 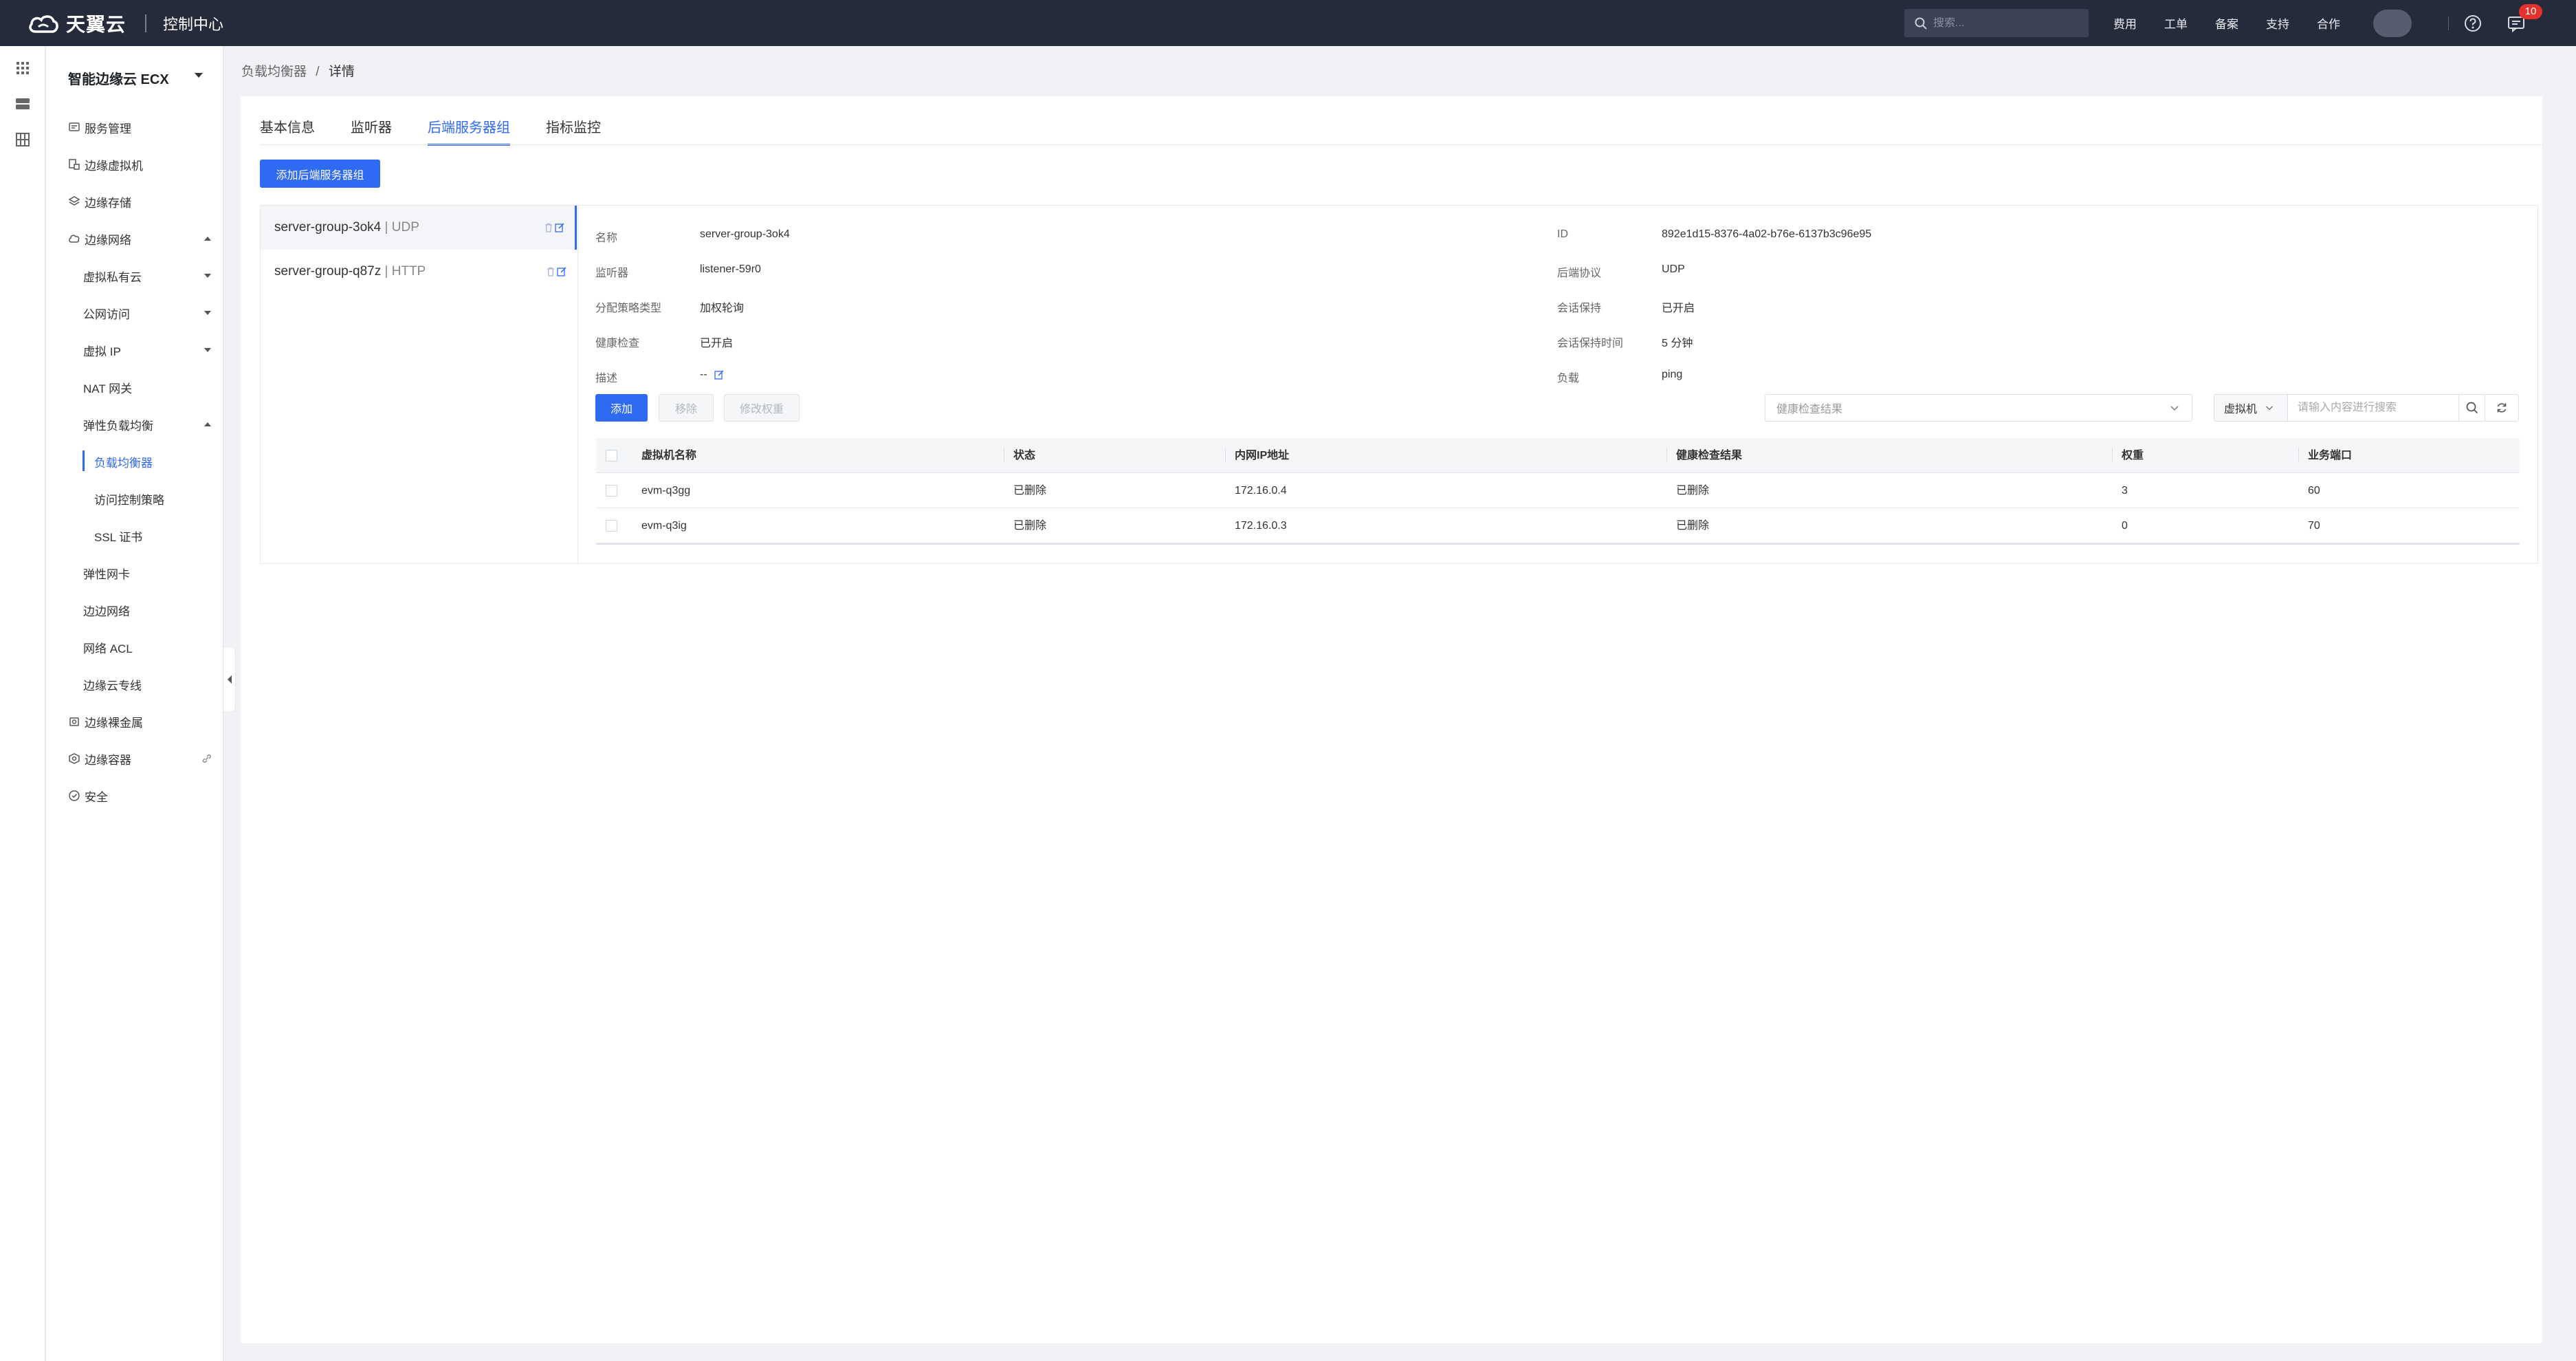 I want to click on tab-backend-groups: 后端服务器组, so click(x=469, y=131).